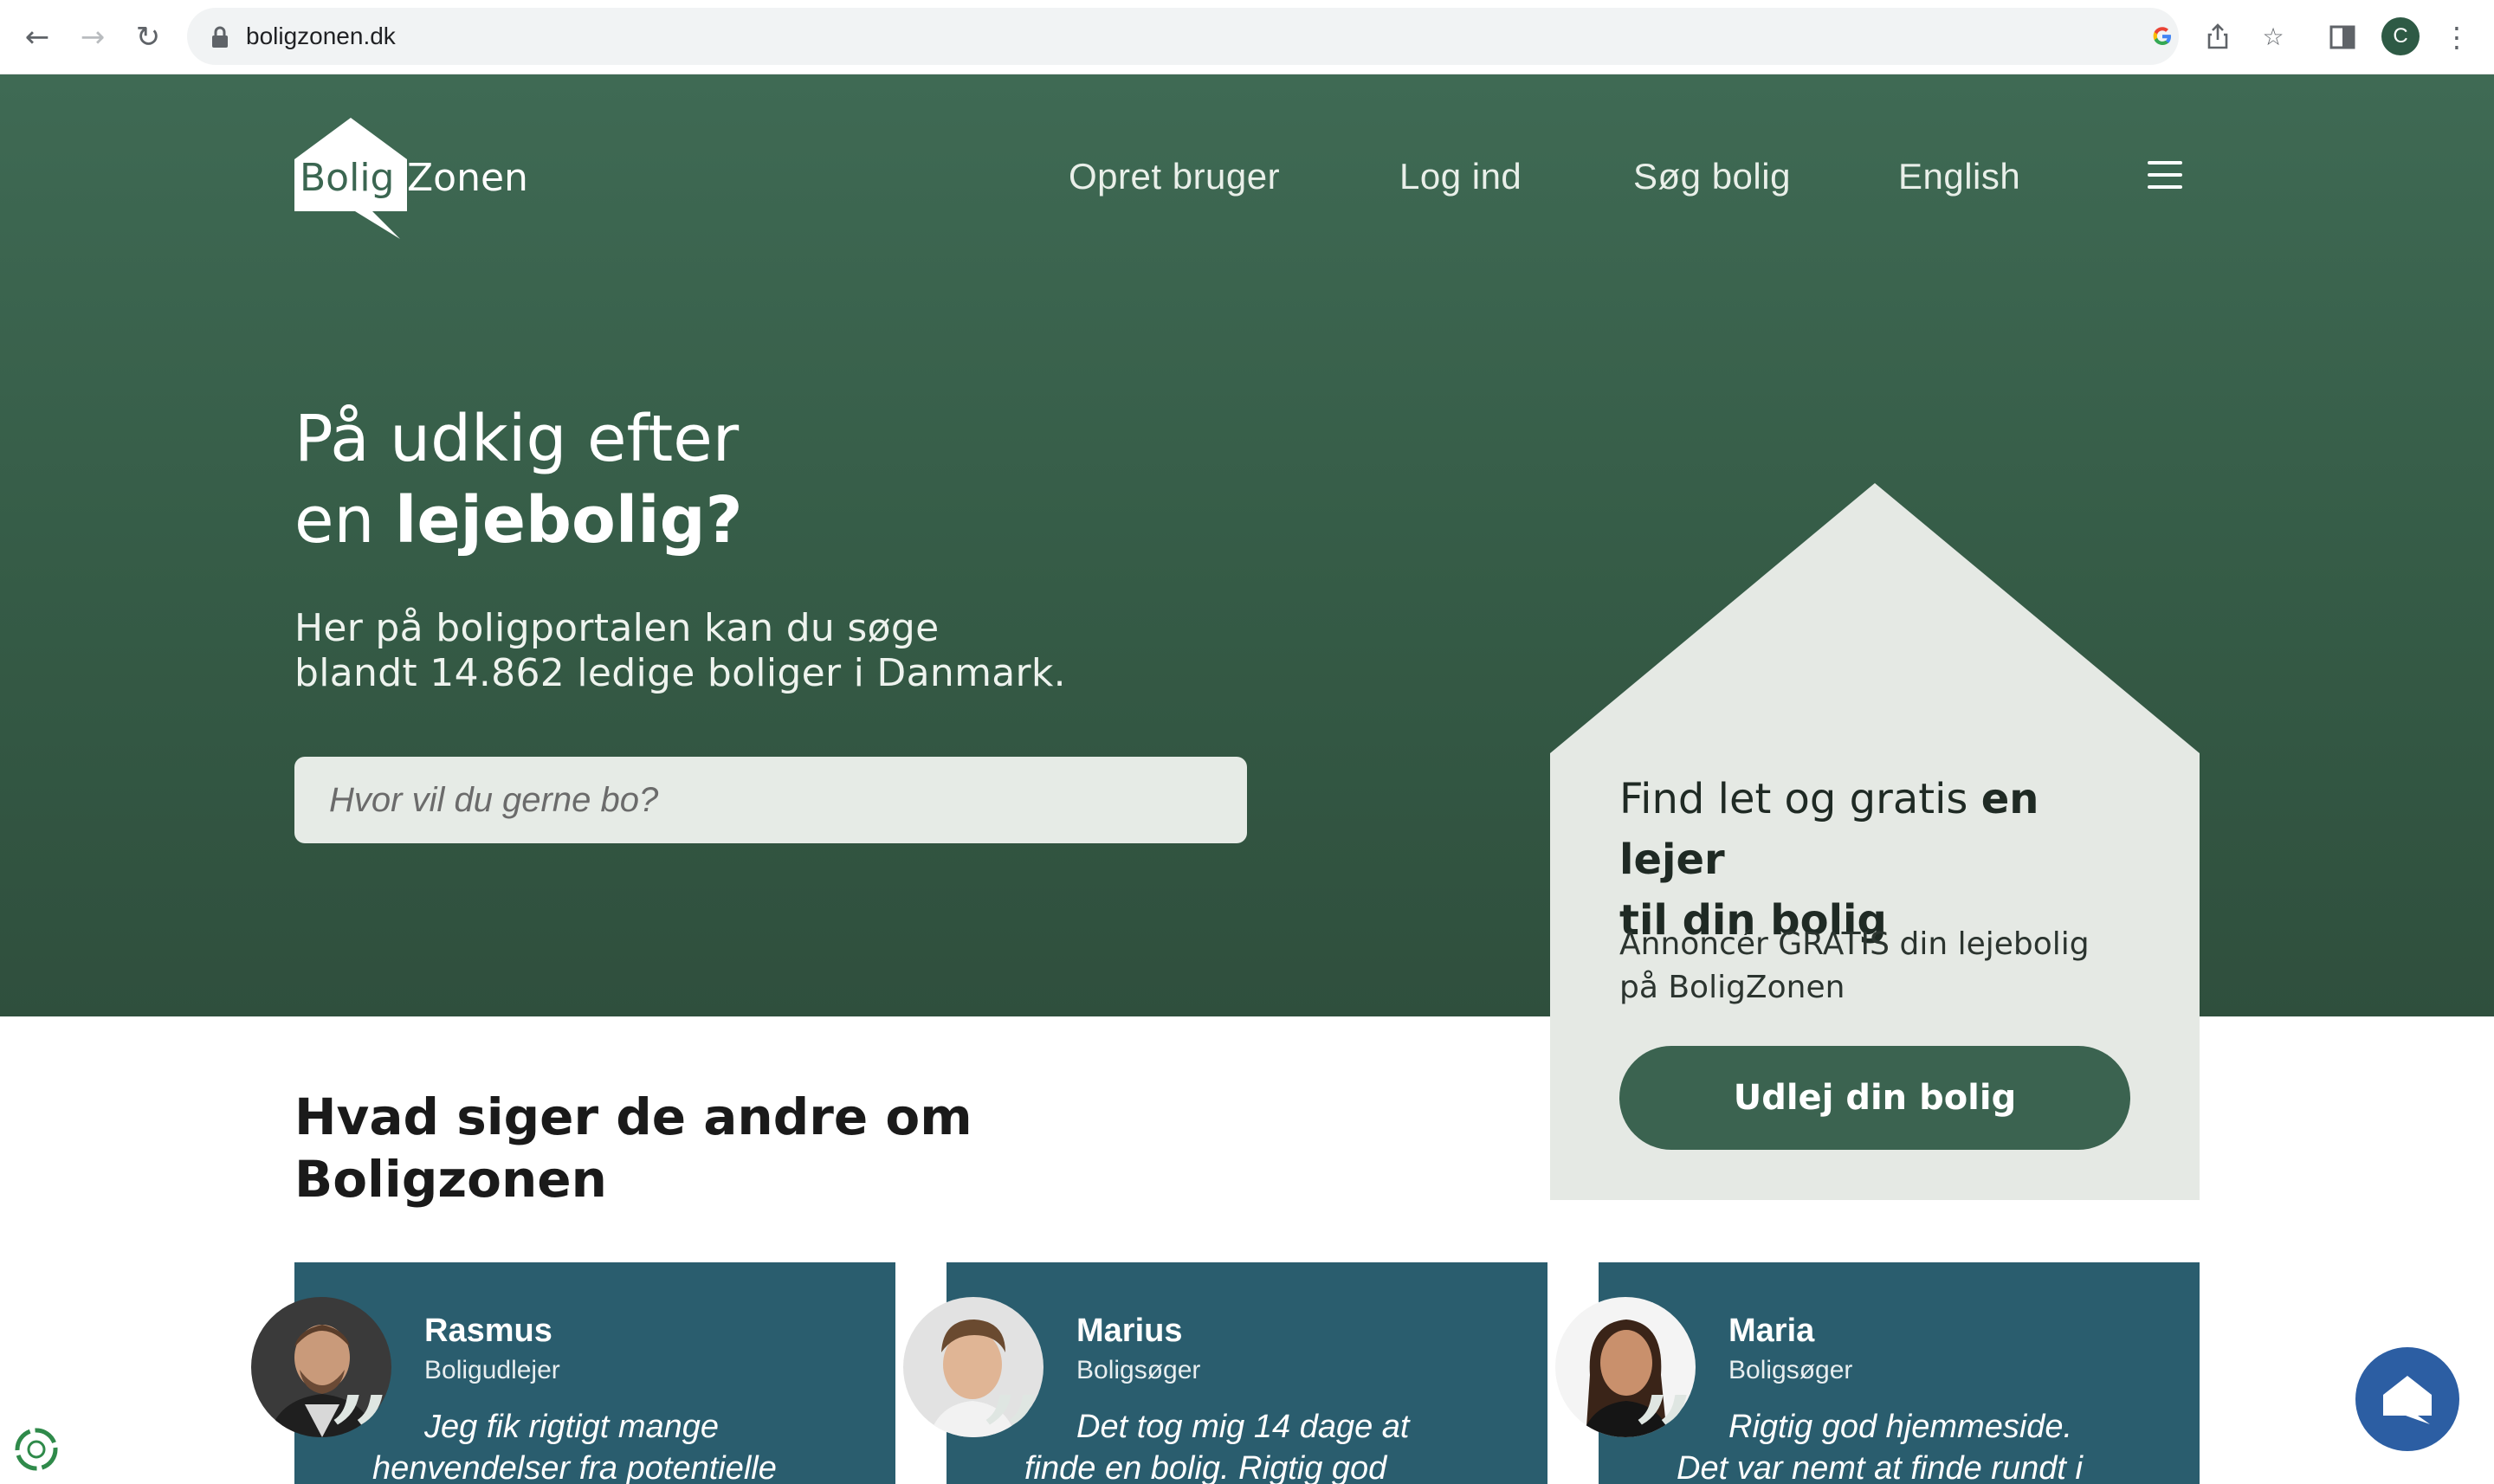 This screenshot has height=1484, width=2494. What do you see at coordinates (770, 800) in the screenshot?
I see `search-input: Hvor vil du gerne bo?` at bounding box center [770, 800].